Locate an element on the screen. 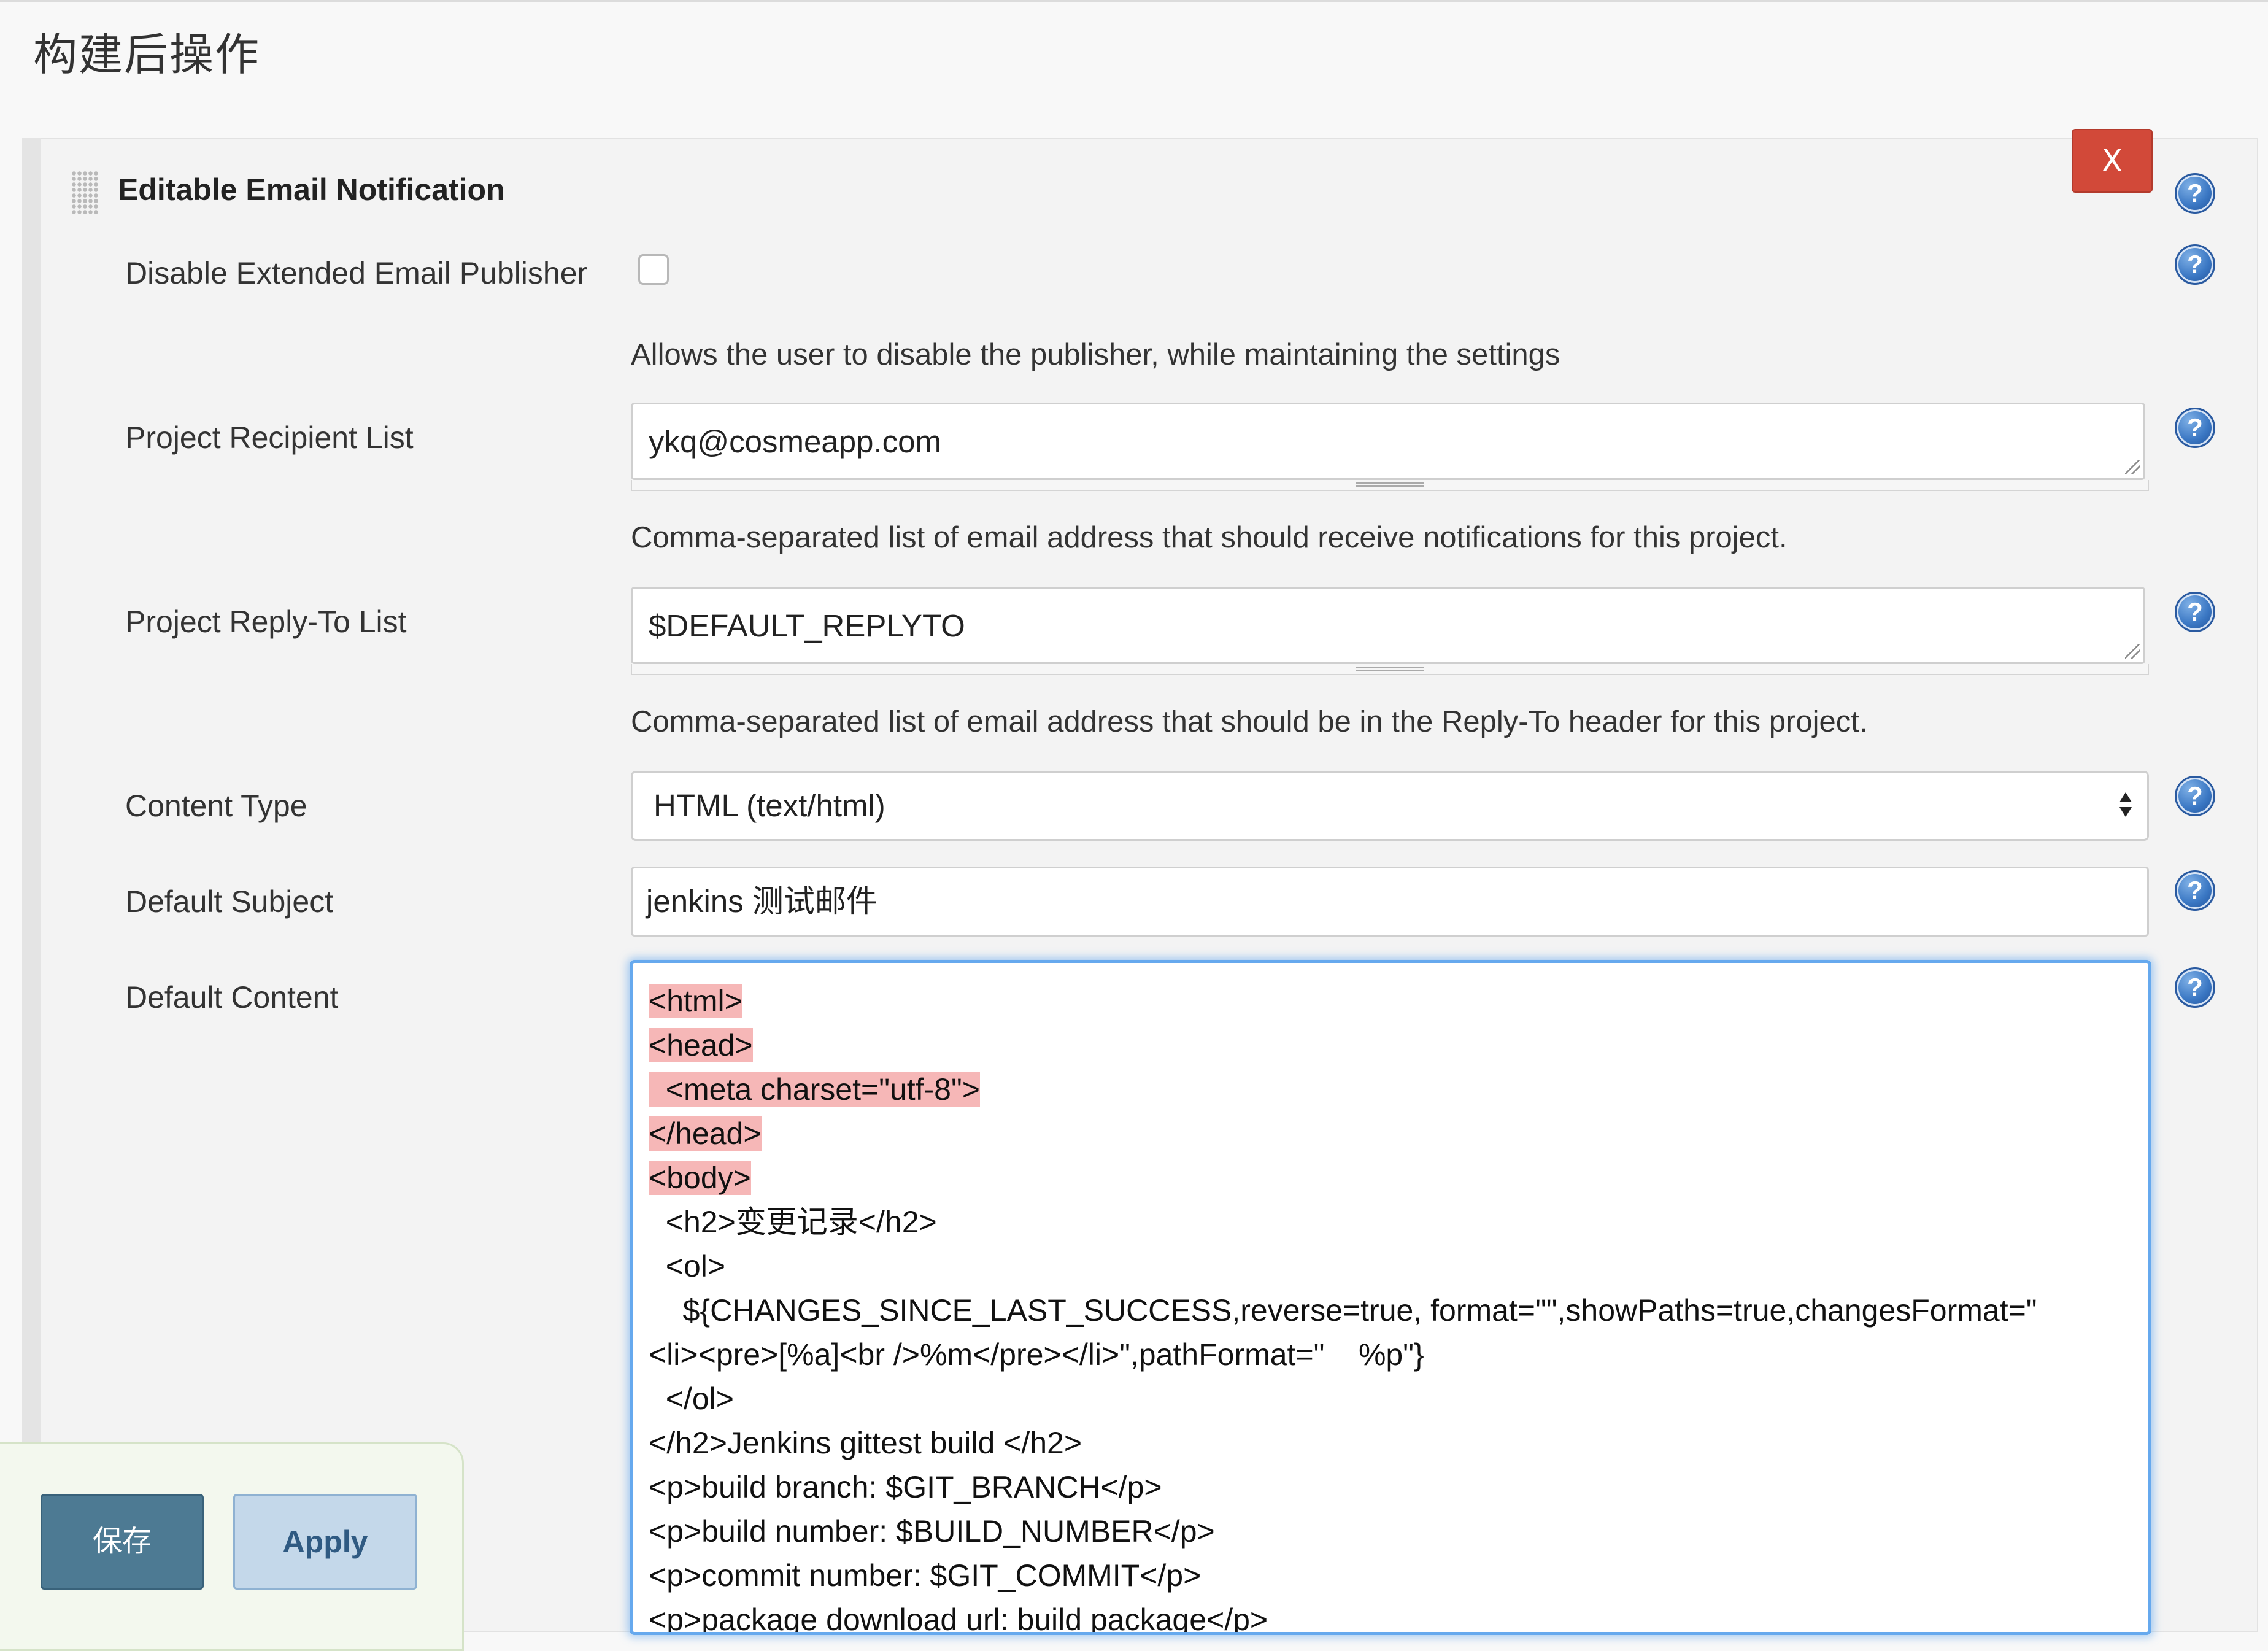 The height and width of the screenshot is (1651, 2268). section-title: 构建后操作 is located at coordinates (147, 56).